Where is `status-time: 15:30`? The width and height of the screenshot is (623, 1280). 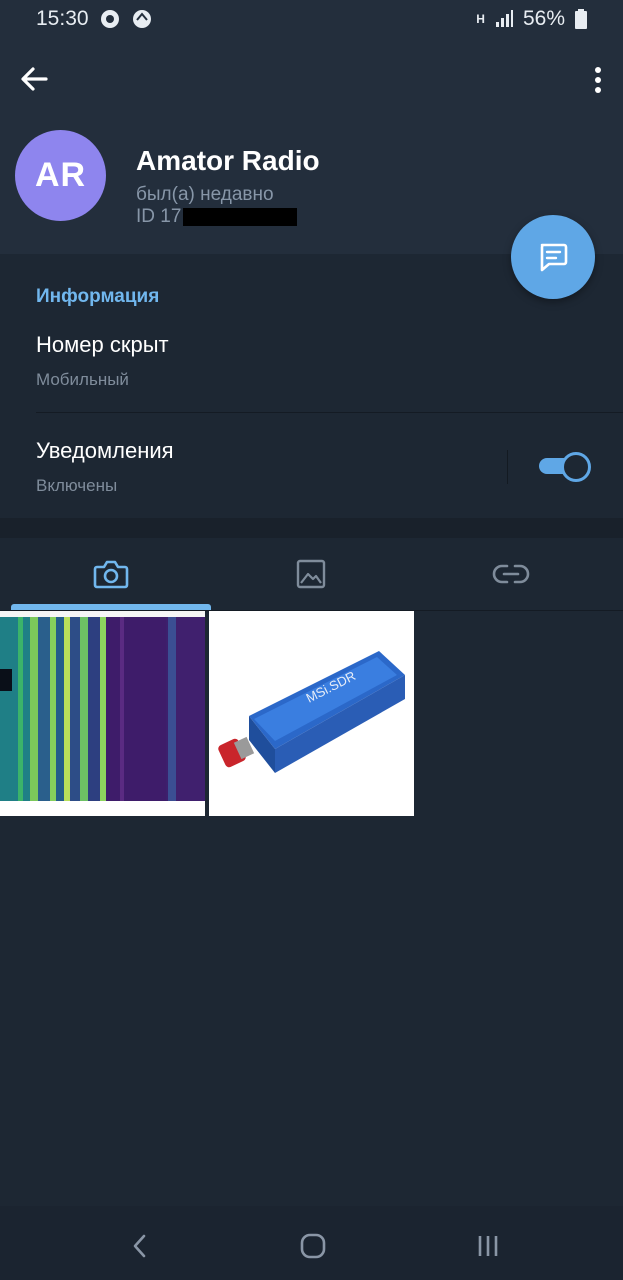 status-time: 15:30 is located at coordinates (62, 18).